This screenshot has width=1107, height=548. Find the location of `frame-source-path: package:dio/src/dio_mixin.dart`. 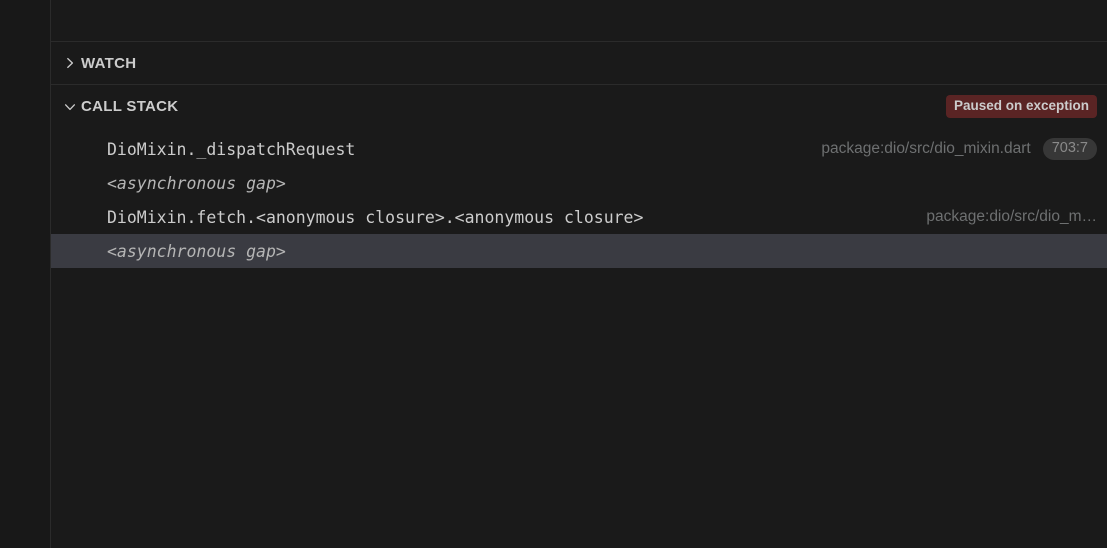

frame-source-path: package:dio/src/dio_mixin.dart is located at coordinates (926, 148).